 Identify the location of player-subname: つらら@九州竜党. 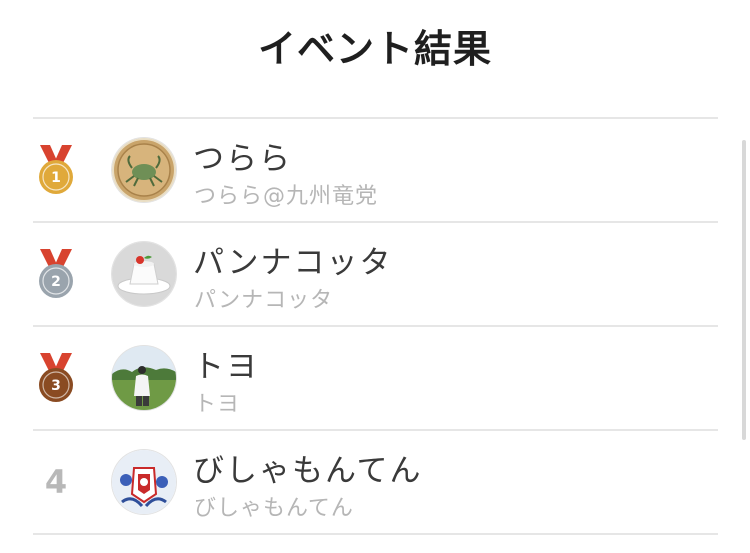
(286, 196).